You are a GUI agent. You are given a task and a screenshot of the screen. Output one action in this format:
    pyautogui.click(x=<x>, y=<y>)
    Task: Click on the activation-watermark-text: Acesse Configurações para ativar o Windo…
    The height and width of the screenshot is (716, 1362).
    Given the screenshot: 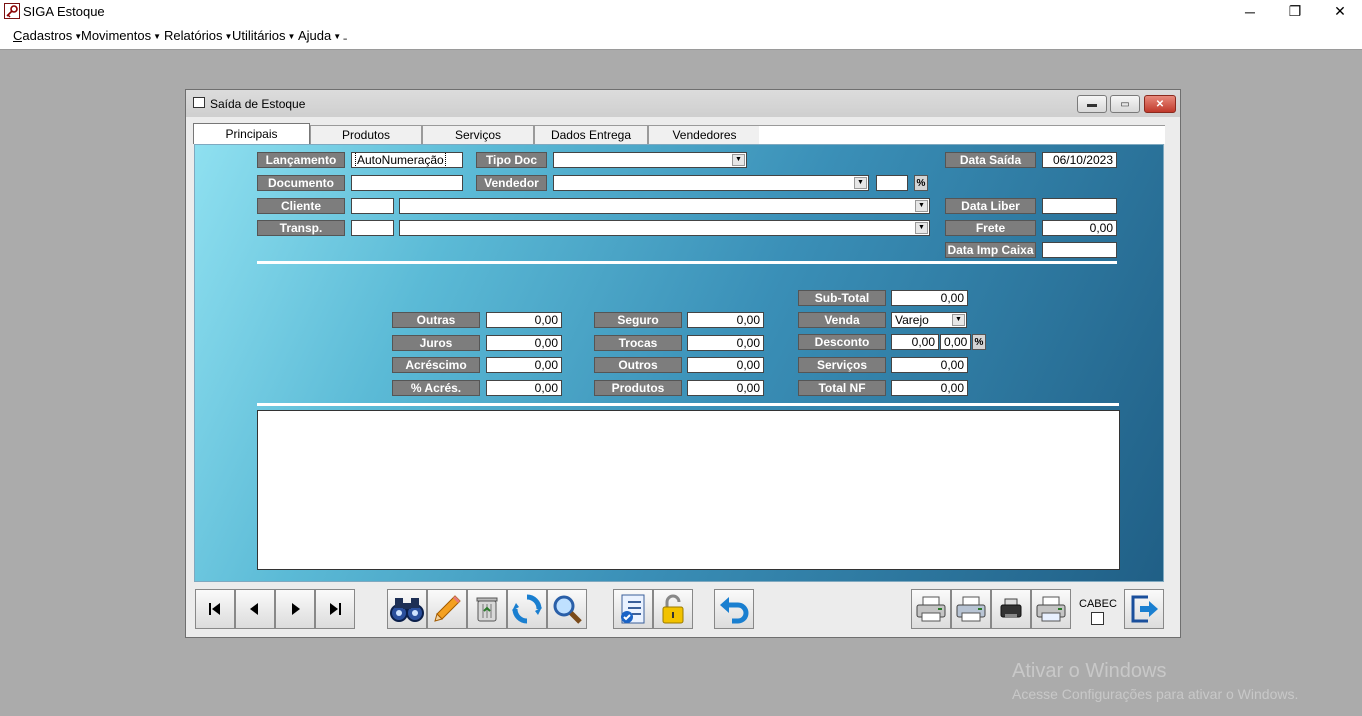 What is the action you would take?
    pyautogui.click(x=1155, y=694)
    